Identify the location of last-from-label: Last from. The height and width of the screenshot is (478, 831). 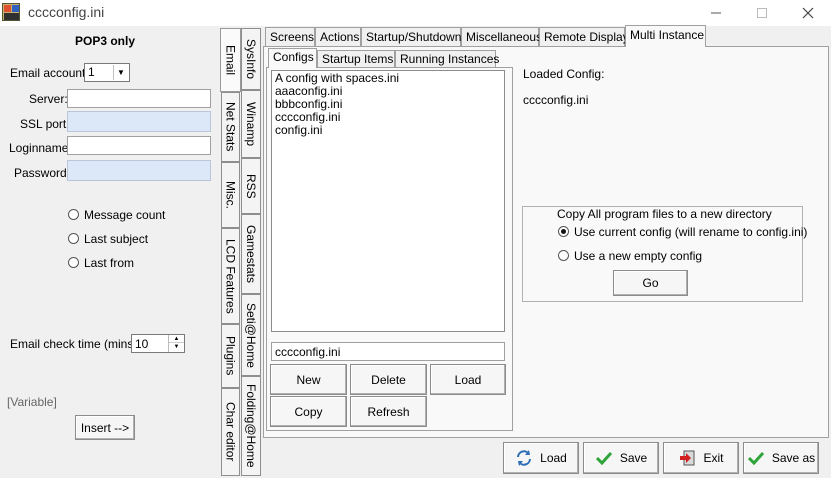
(109, 263).